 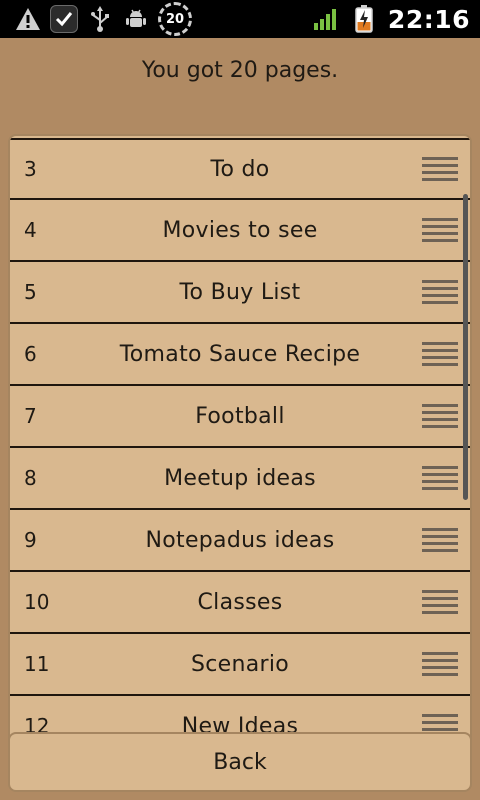 What do you see at coordinates (364, 19) in the screenshot?
I see `battery-charging-icon` at bounding box center [364, 19].